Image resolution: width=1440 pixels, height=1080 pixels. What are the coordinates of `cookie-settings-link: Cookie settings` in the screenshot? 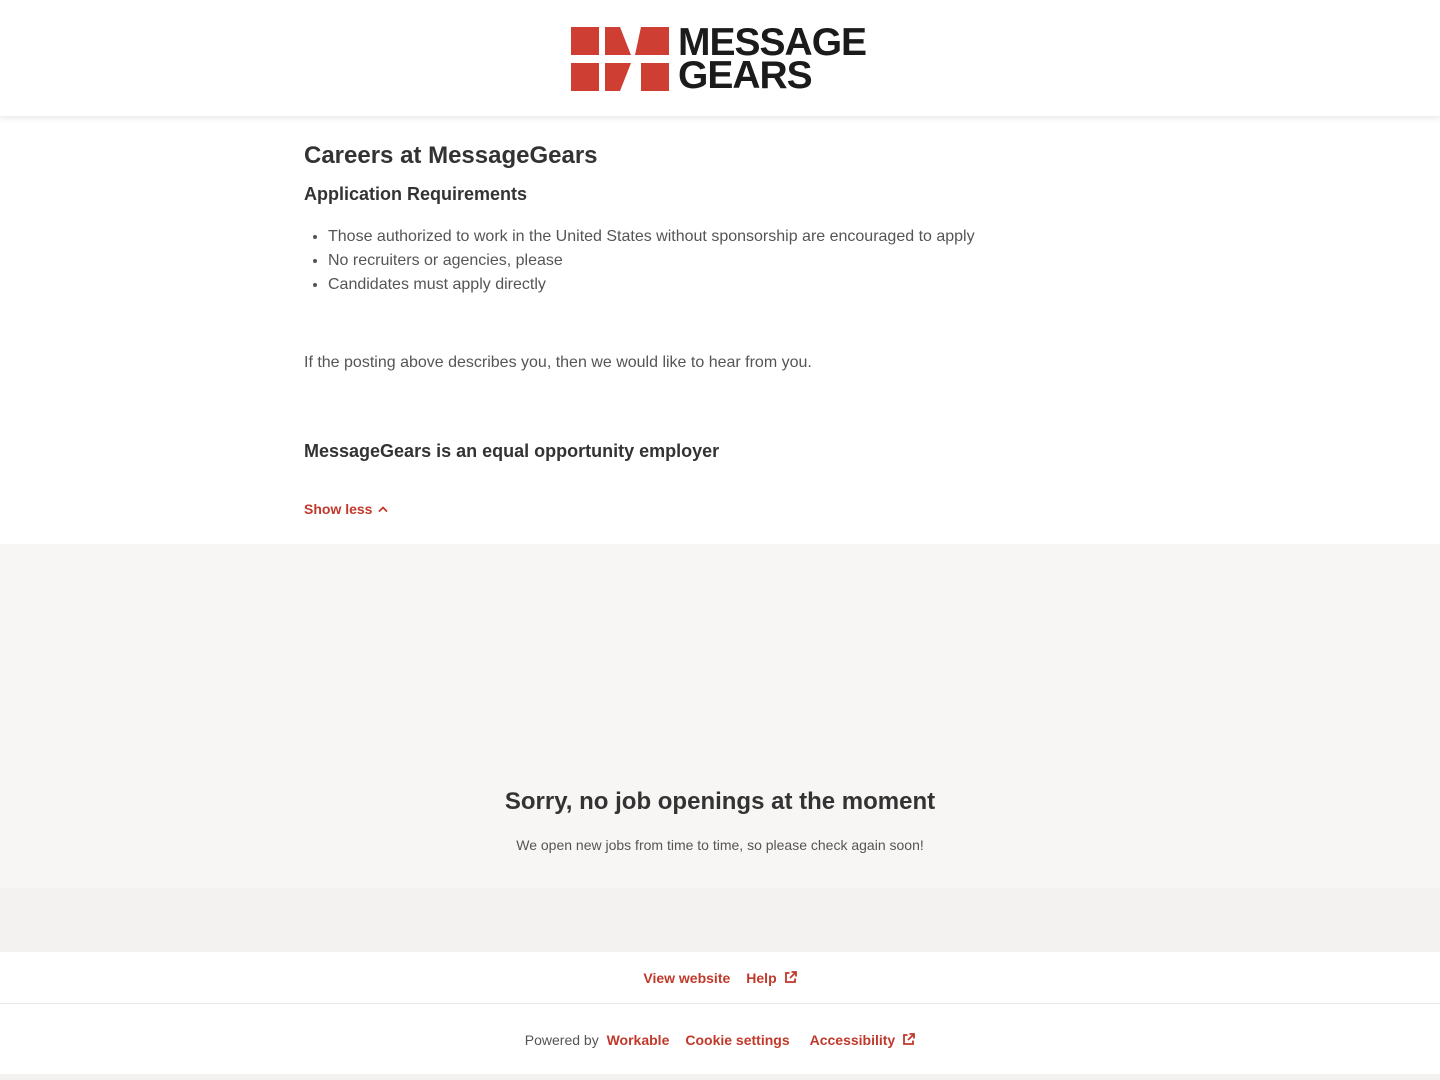 It's located at (737, 1040).